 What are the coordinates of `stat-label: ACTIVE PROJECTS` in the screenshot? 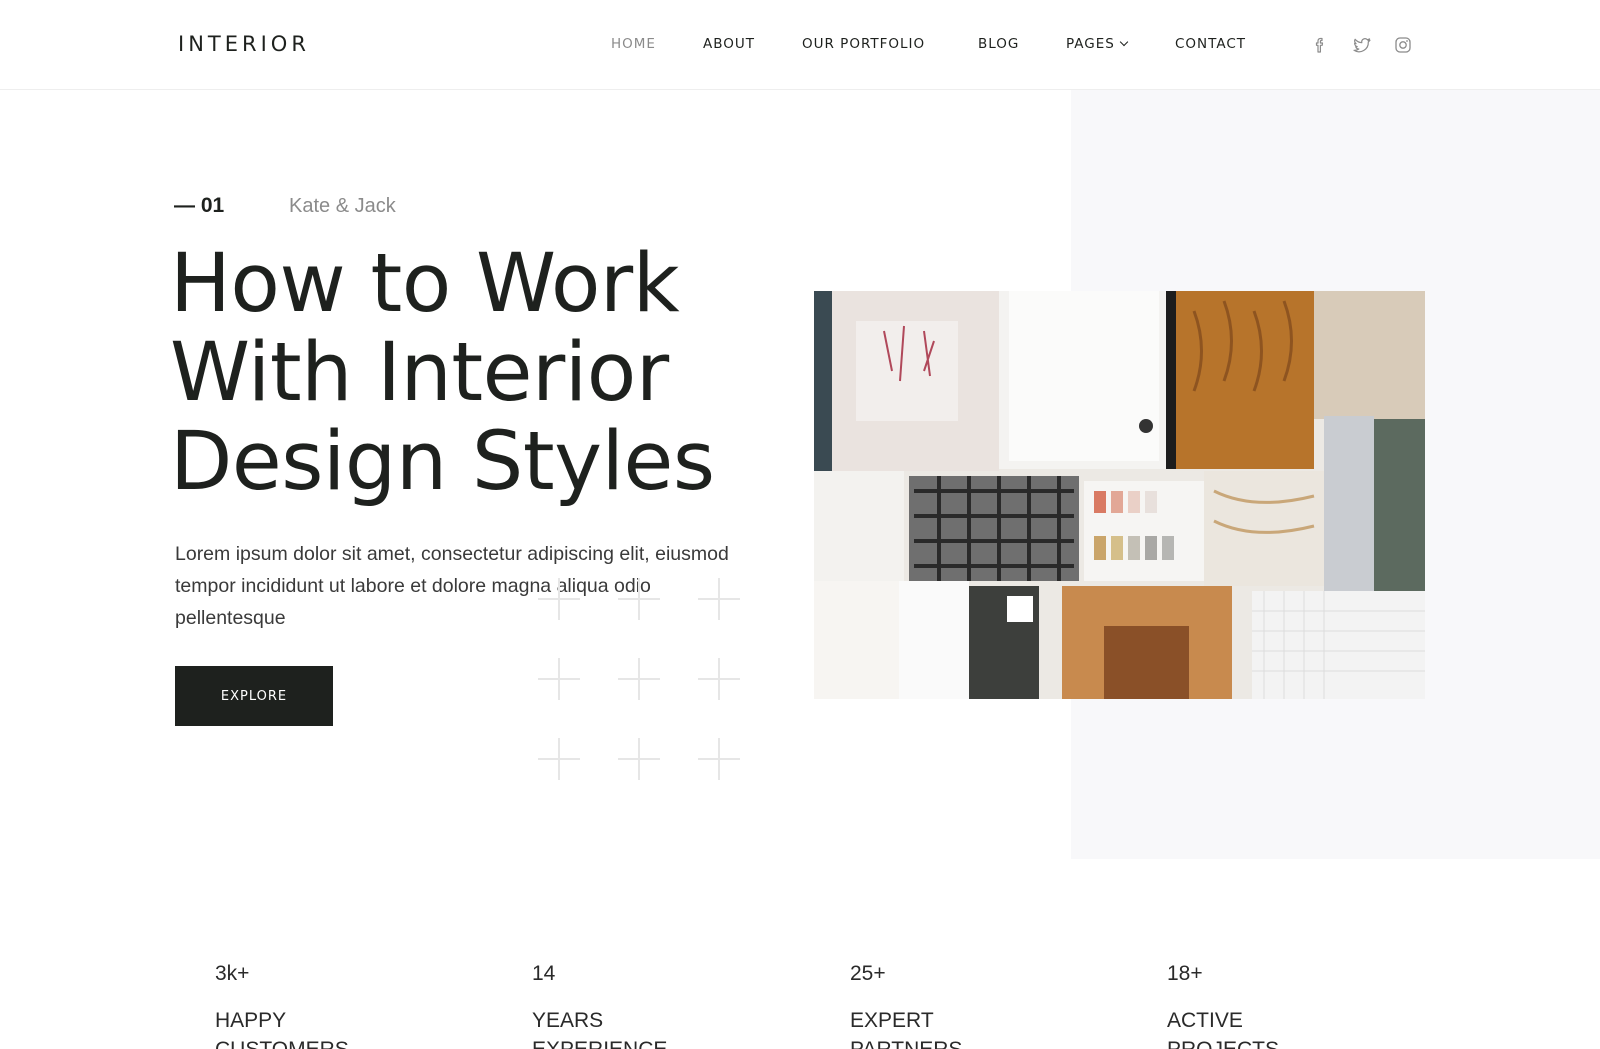 It's located at (1223, 1029).